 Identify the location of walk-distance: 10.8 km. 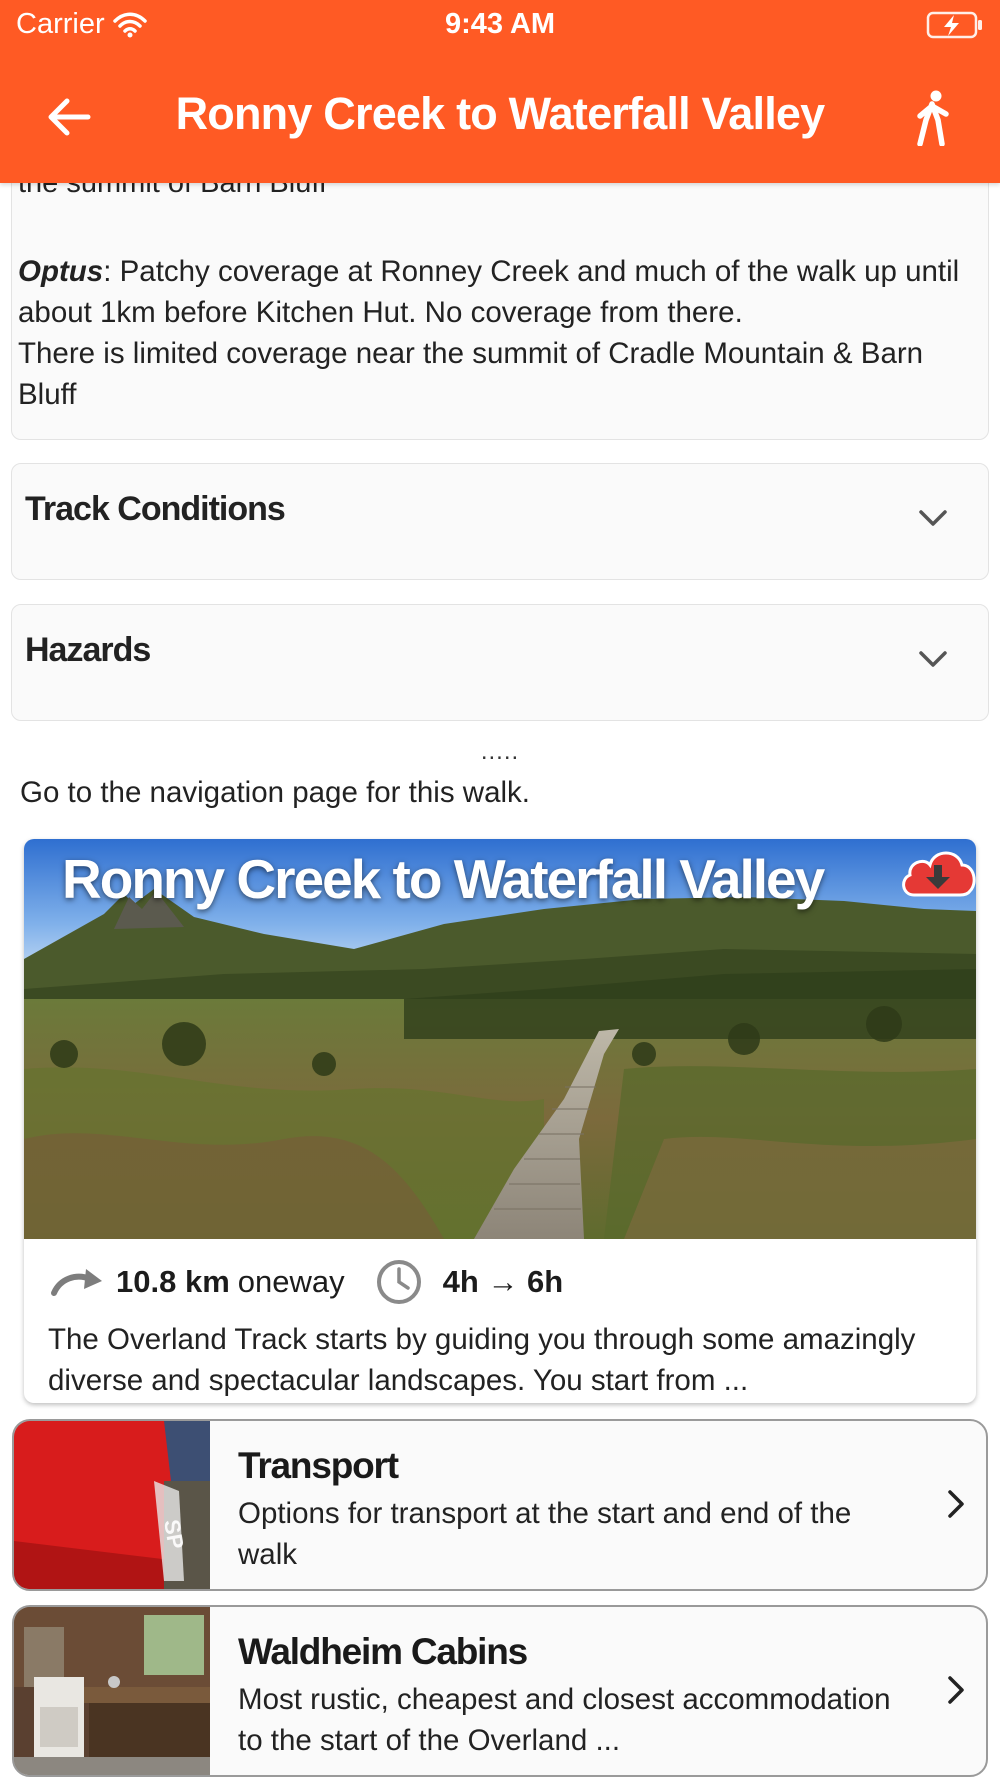
(173, 1281).